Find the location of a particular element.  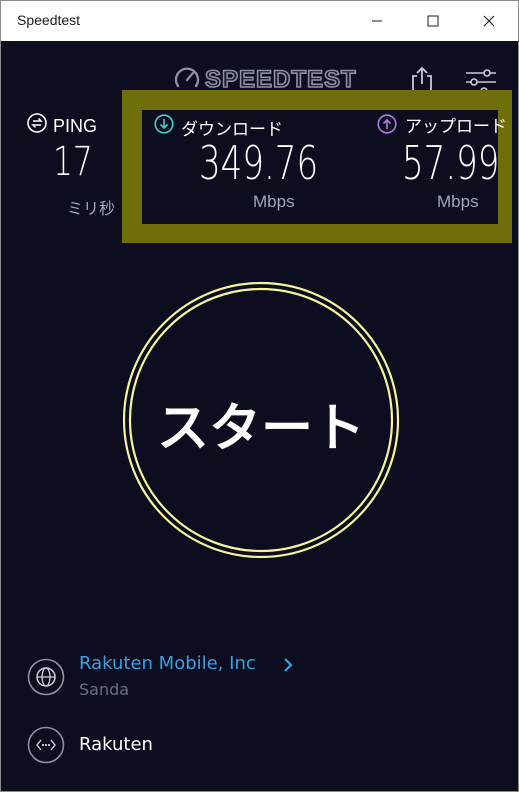

provider-location: Sanda is located at coordinates (104, 689).